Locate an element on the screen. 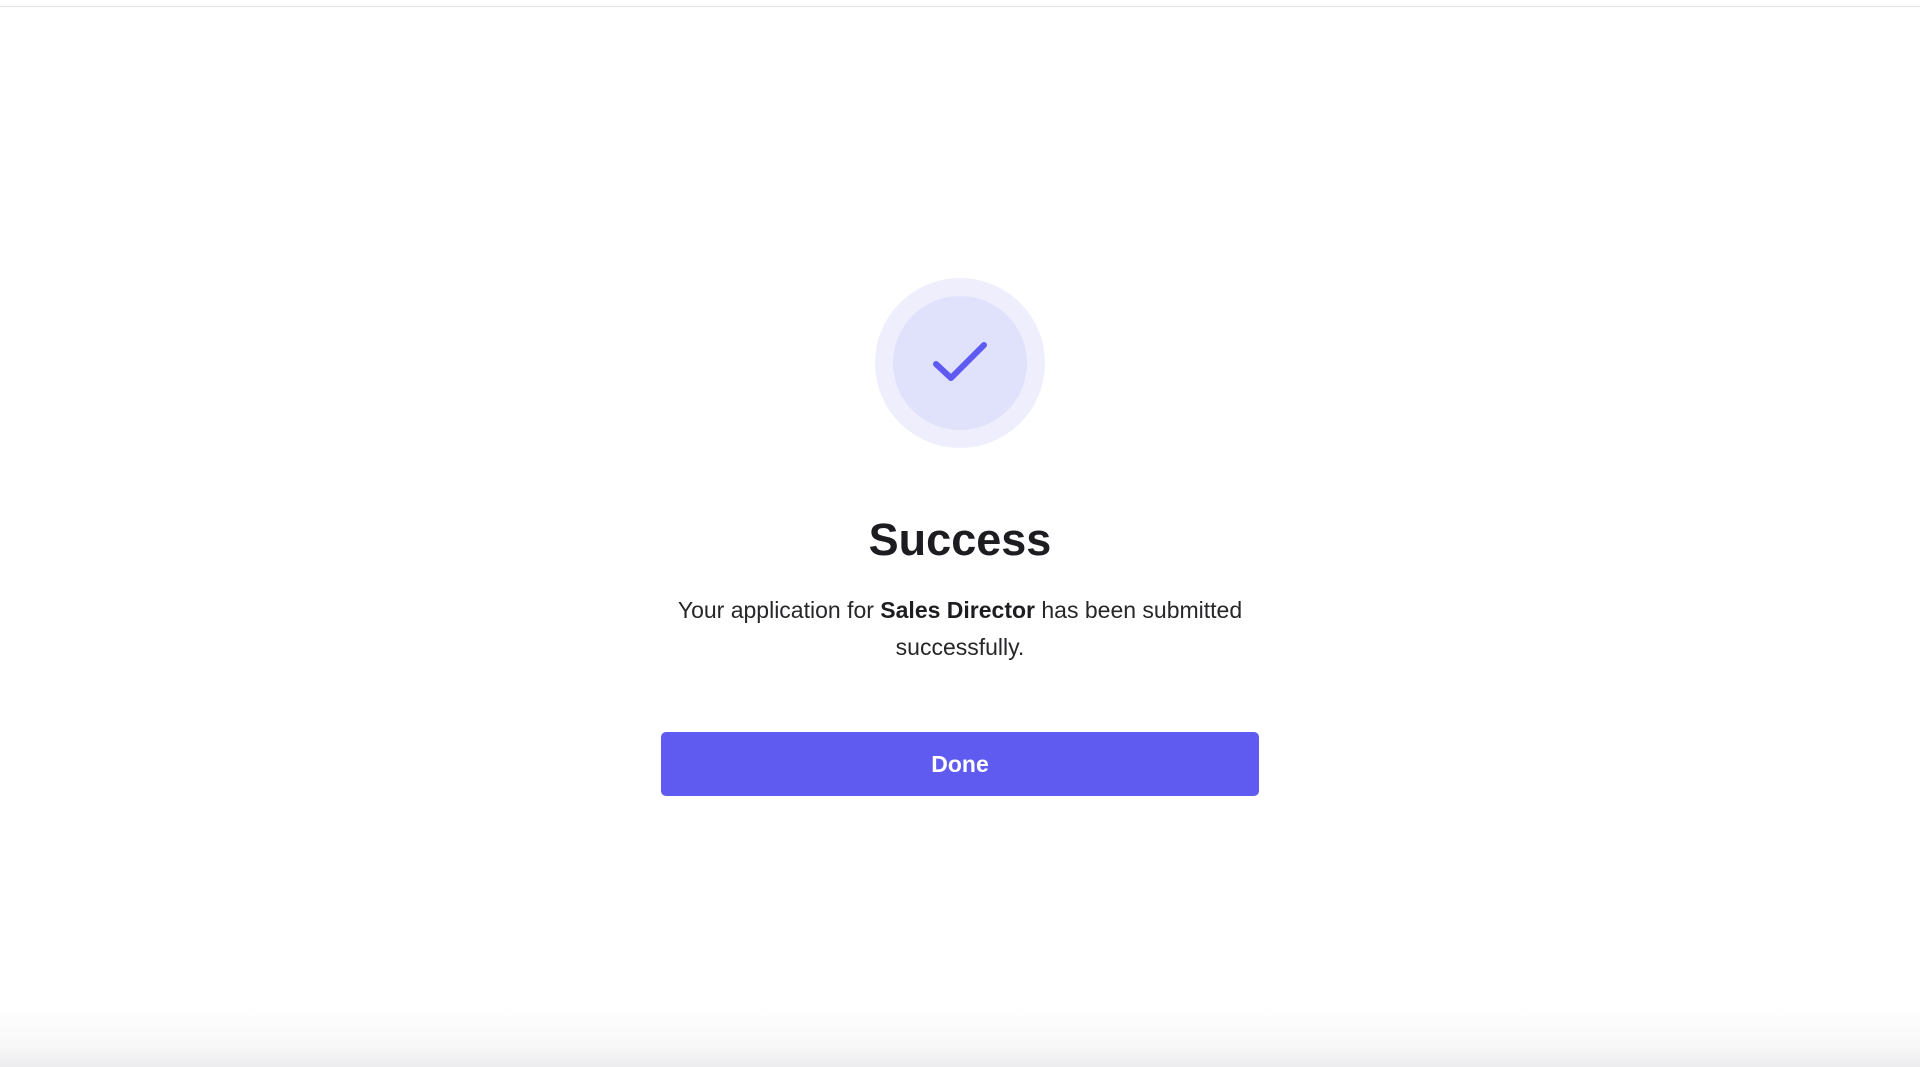 The height and width of the screenshot is (1067, 1920). message-prefix: Your application for is located at coordinates (779, 610).